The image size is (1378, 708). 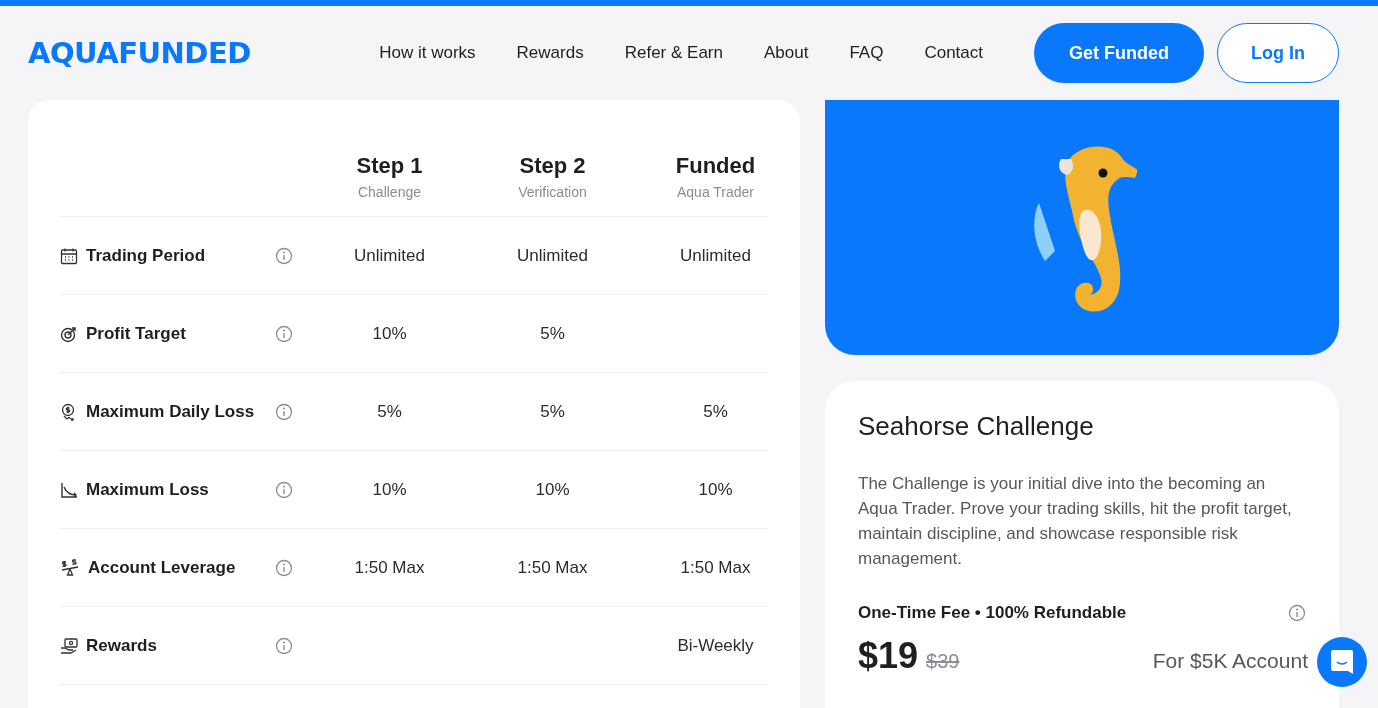 I want to click on column-title: Step 2, so click(x=552, y=166).